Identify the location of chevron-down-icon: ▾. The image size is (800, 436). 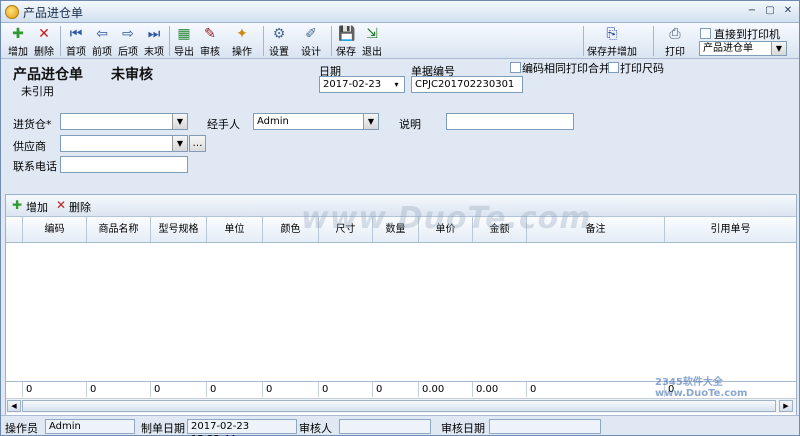
(396, 84).